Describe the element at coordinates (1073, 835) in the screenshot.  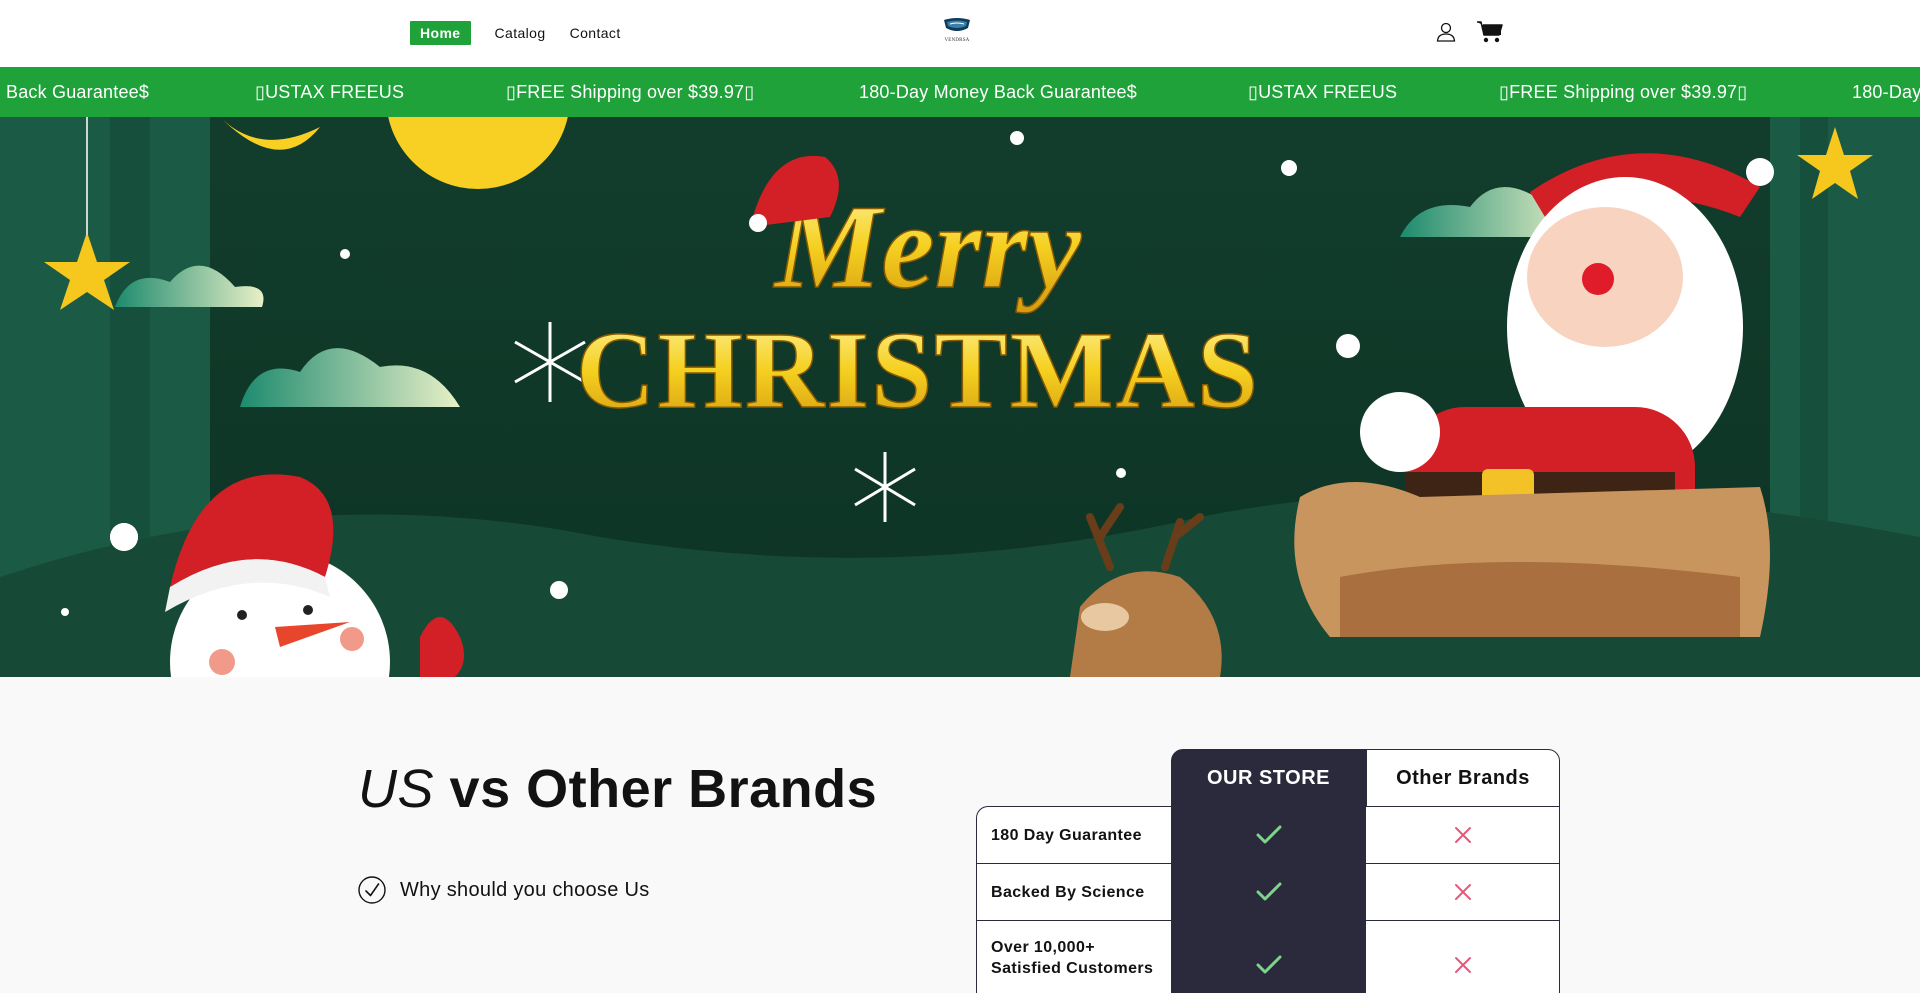
I see `row-label: 180 Day Guarantee` at that location.